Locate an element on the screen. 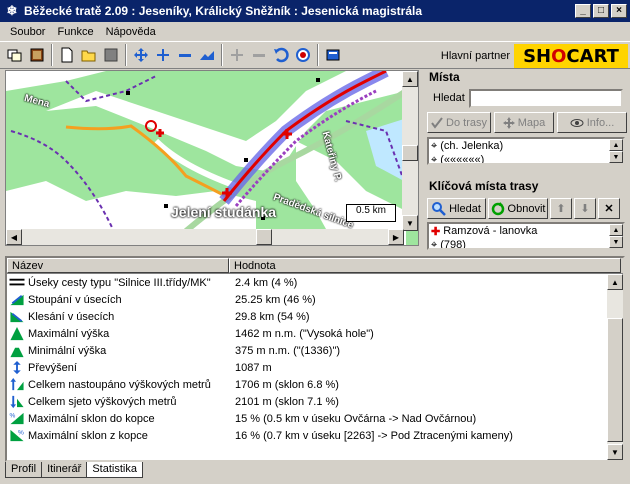  places-list: ⌖ (ch. Jelenka) ⌖ (««««««) ▲ ▼ is located at coordinates (526, 151).